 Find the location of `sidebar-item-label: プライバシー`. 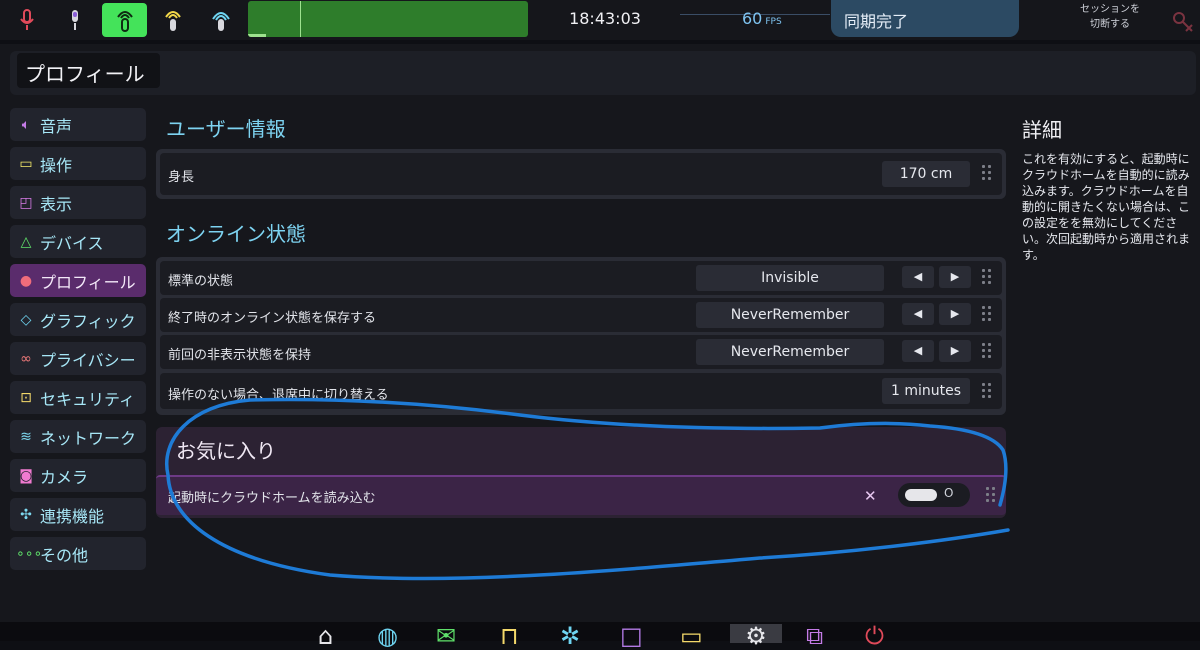

sidebar-item-label: プライバシー is located at coordinates (88, 360).